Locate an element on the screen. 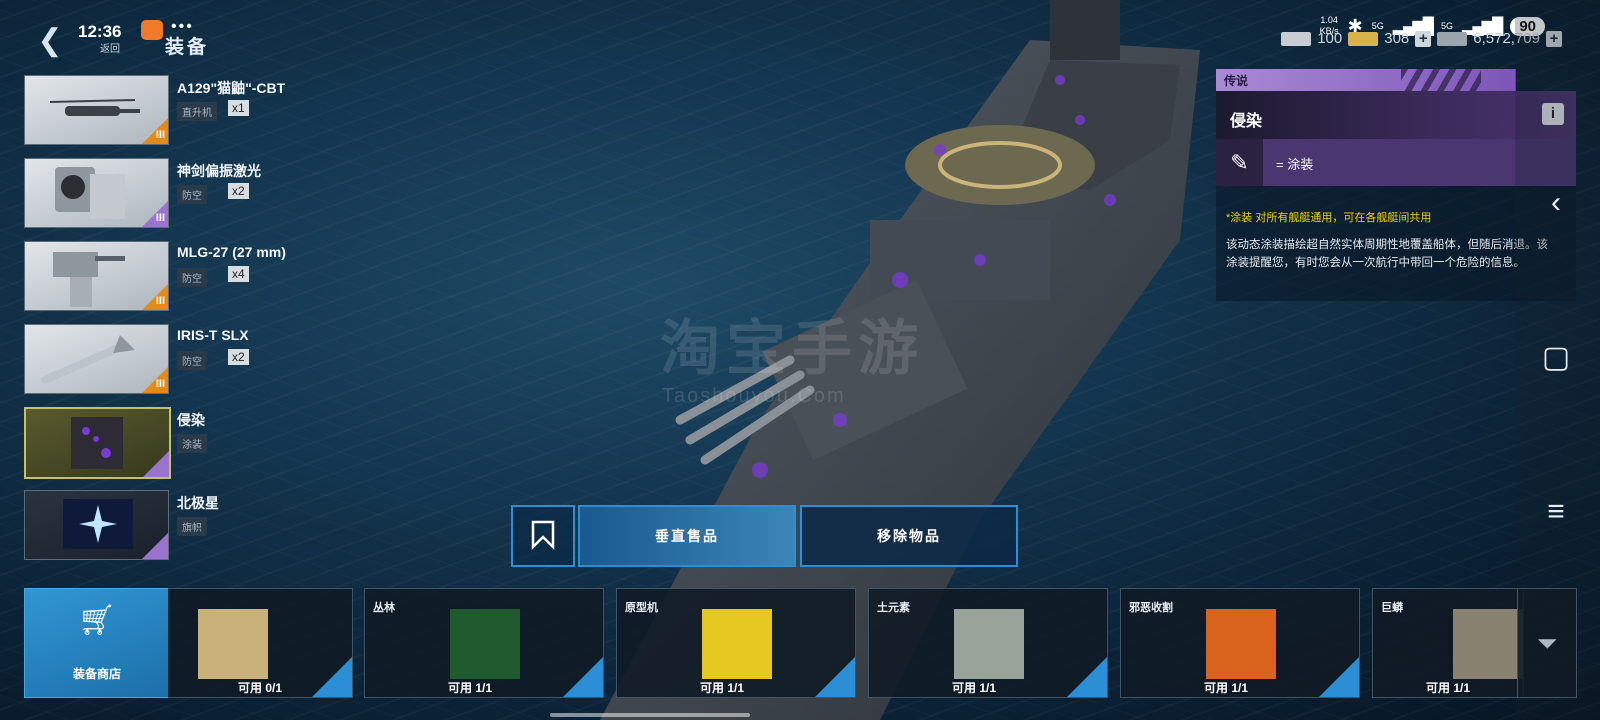 The width and height of the screenshot is (1600, 720). screen-record-icon is located at coordinates (152, 30).